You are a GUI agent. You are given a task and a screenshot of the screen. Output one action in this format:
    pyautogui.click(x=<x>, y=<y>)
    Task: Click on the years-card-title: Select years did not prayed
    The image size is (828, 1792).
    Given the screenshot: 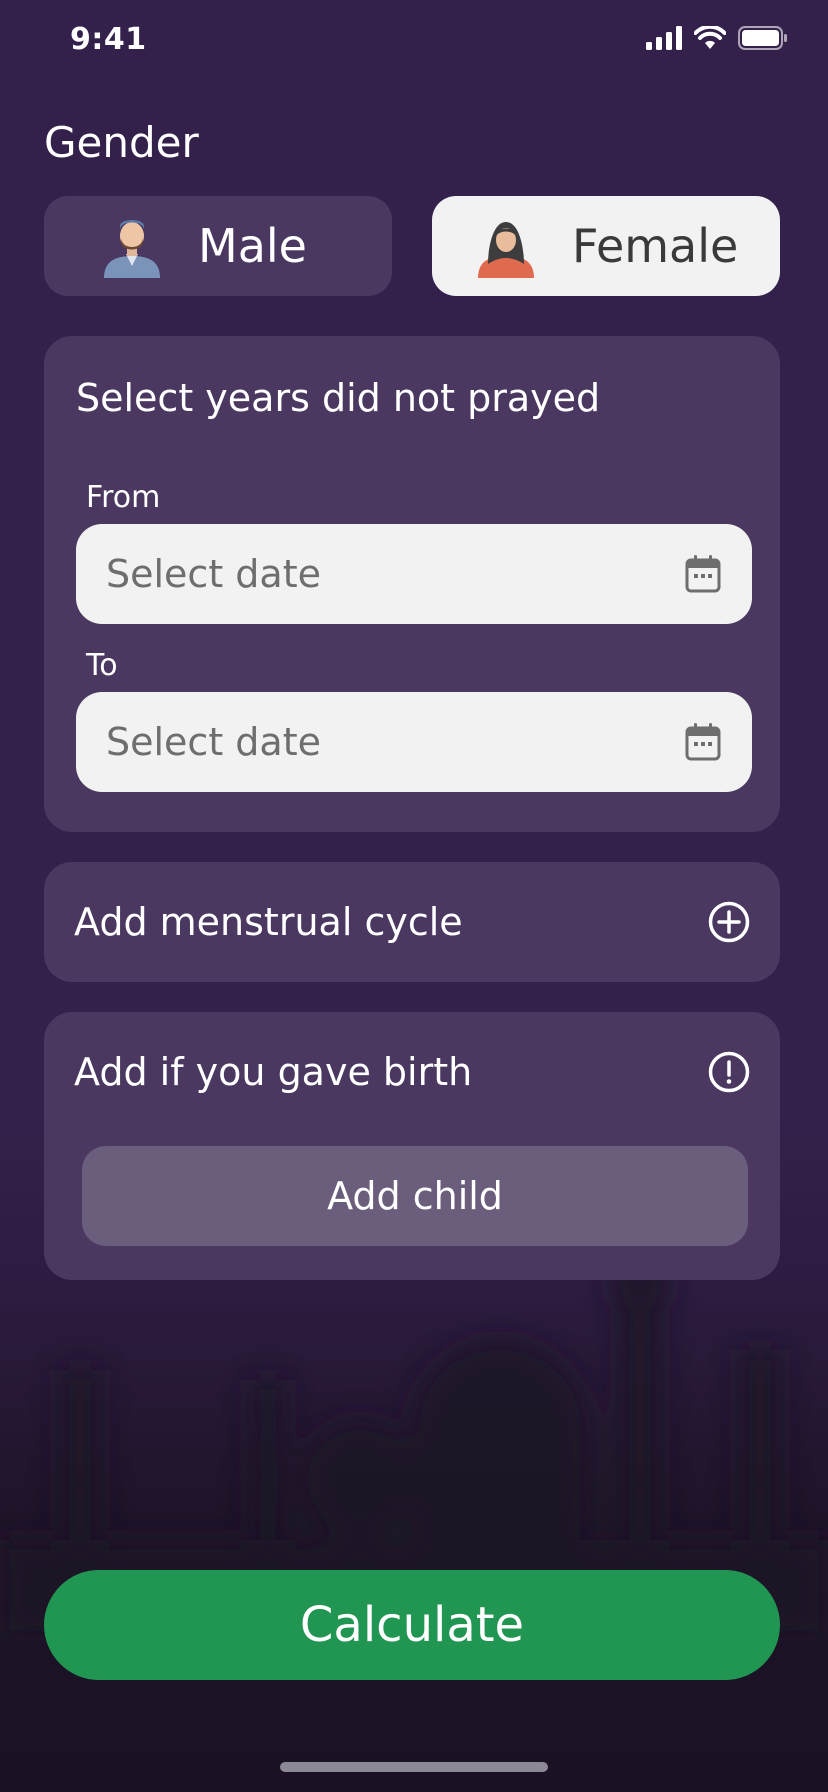 What is the action you would take?
    pyautogui.click(x=338, y=398)
    